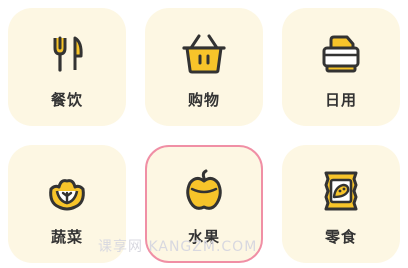 The width and height of the screenshot is (408, 268). I want to click on category-label: 日用, so click(340, 100).